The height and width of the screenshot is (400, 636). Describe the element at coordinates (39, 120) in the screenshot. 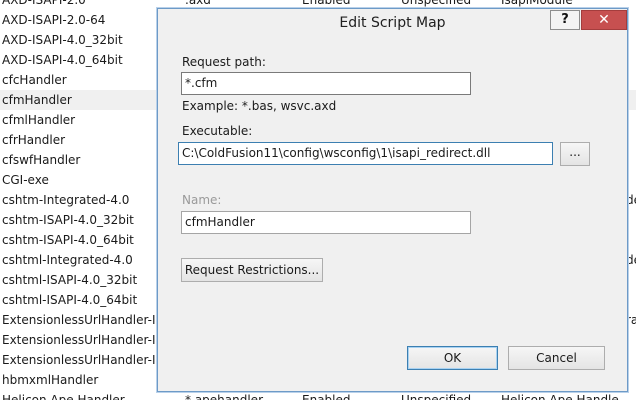

I see `list-cell-name: cfmlHandler` at that location.